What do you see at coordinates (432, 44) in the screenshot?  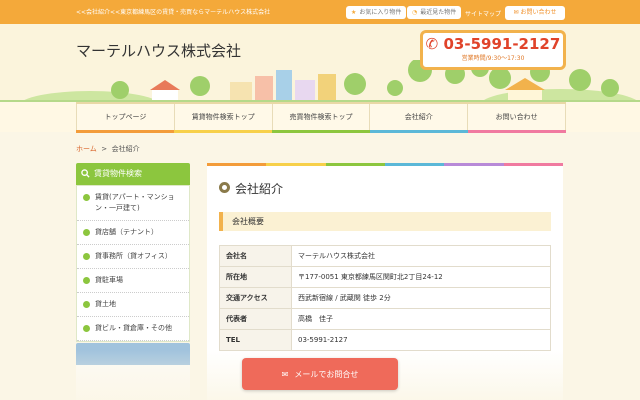 I see `phone-icon: ✆` at bounding box center [432, 44].